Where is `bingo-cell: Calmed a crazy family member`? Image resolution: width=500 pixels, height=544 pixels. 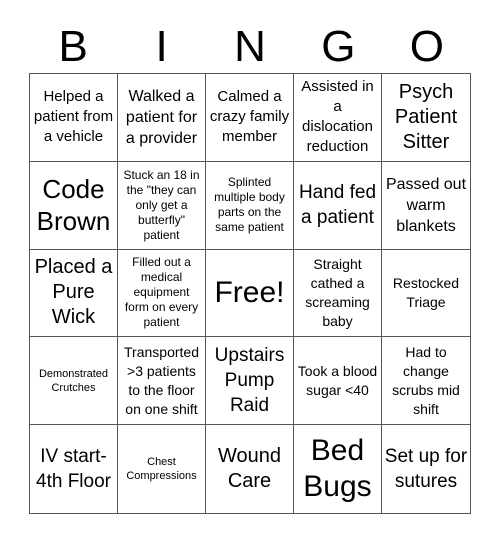
bingo-cell: Calmed a crazy family member is located at coordinates (250, 118).